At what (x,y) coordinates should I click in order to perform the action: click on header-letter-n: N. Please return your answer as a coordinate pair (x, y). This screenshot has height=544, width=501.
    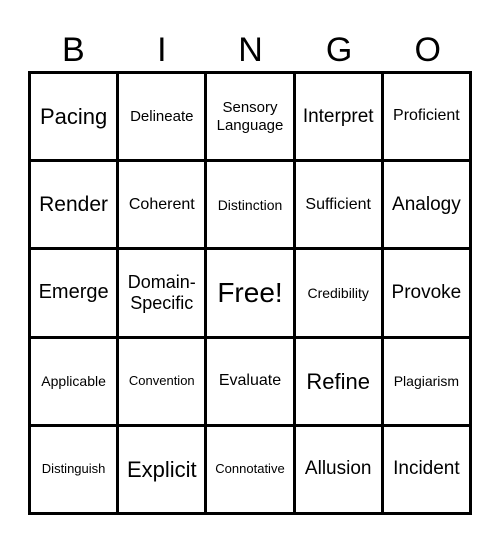
    Looking at the image, I should click on (250, 50).